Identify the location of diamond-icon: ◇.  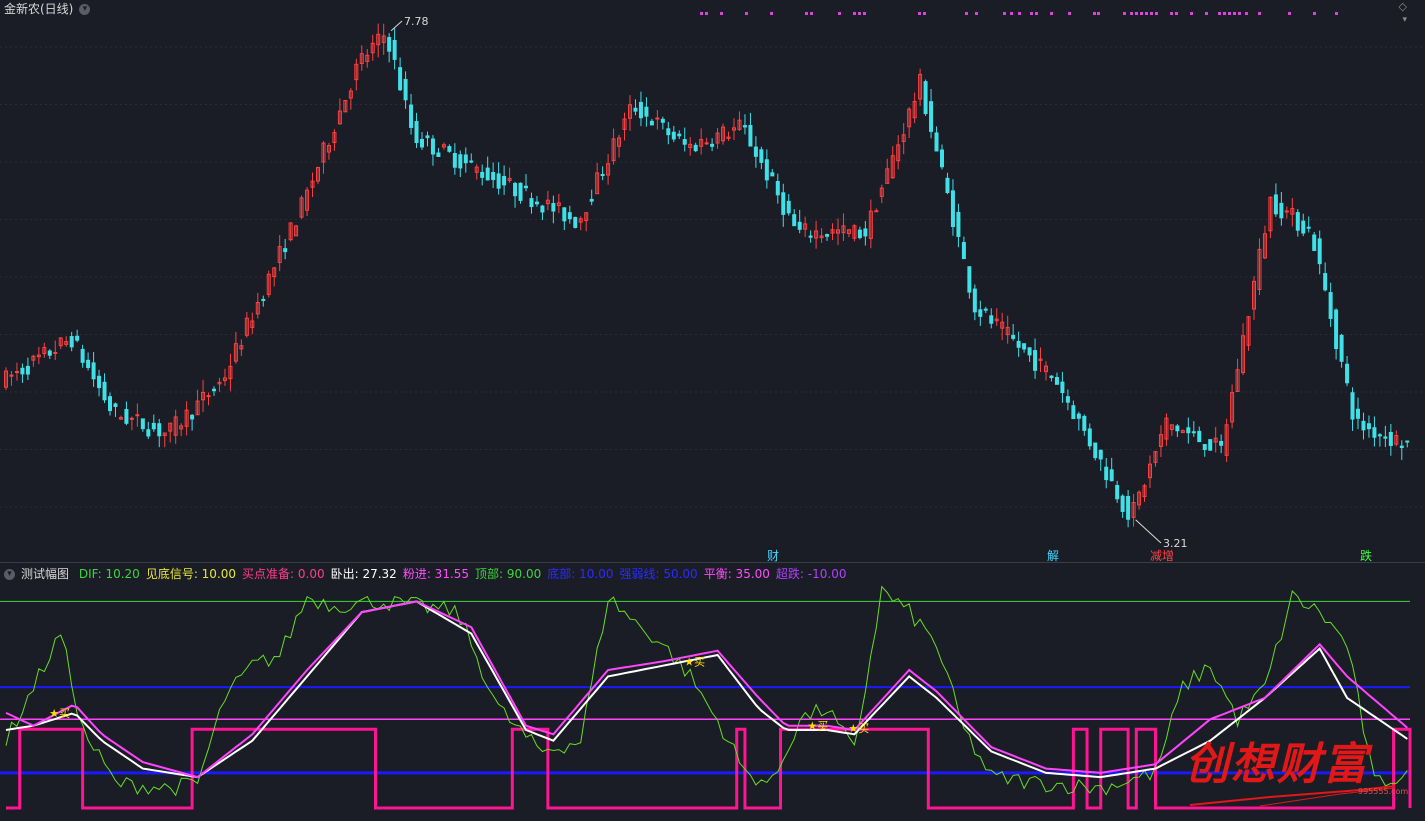
(1403, 6).